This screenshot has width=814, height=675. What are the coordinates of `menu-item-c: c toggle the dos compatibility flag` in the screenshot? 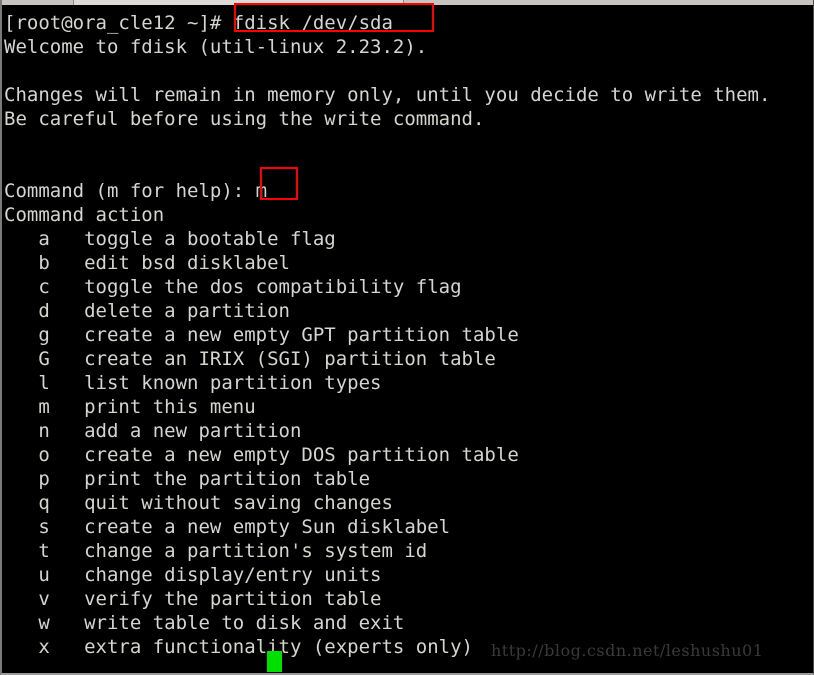 It's located at (233, 287).